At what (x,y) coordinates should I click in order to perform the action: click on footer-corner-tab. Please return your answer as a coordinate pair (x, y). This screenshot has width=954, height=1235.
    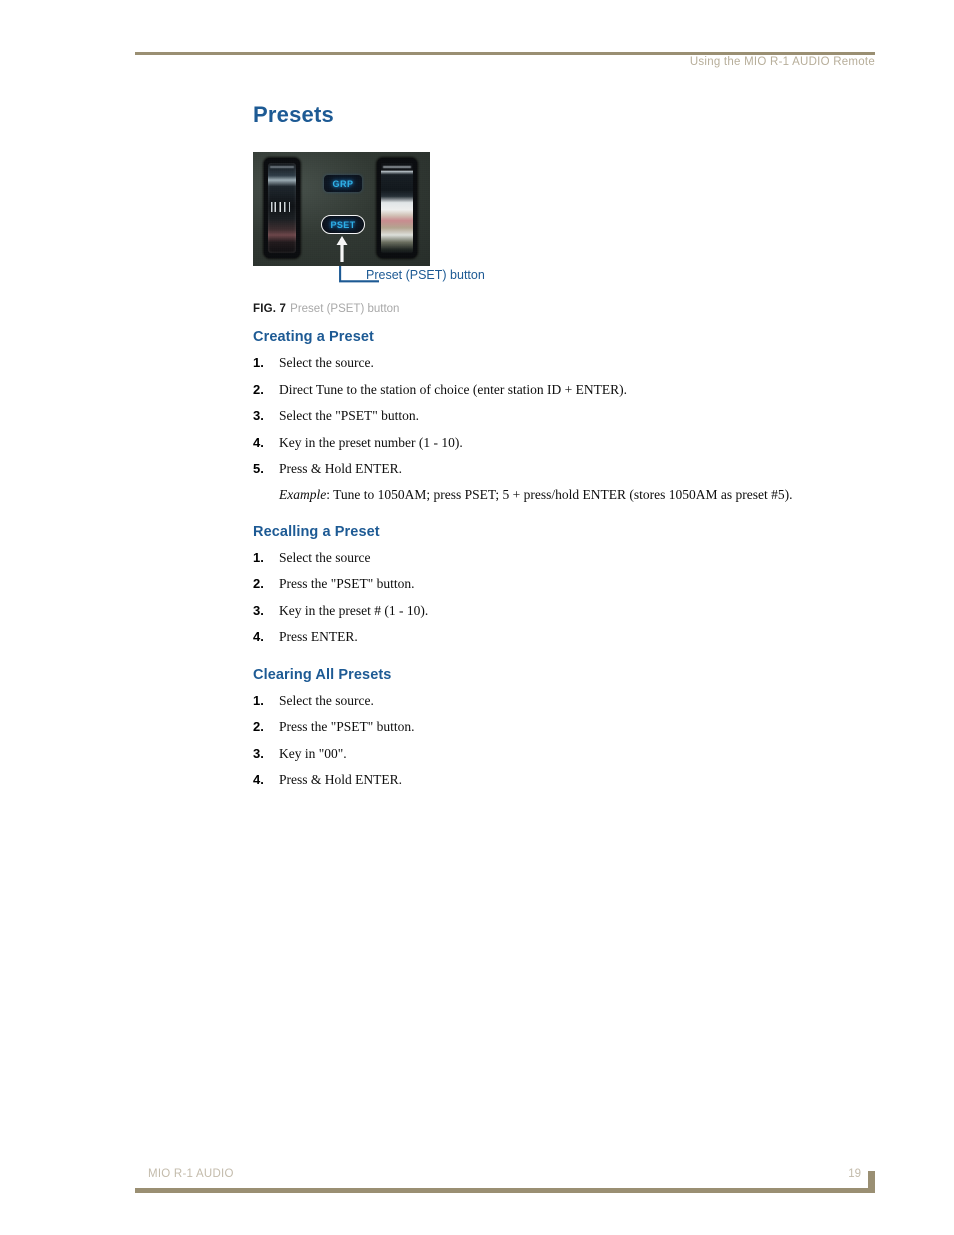
    Looking at the image, I should click on (871, 1182).